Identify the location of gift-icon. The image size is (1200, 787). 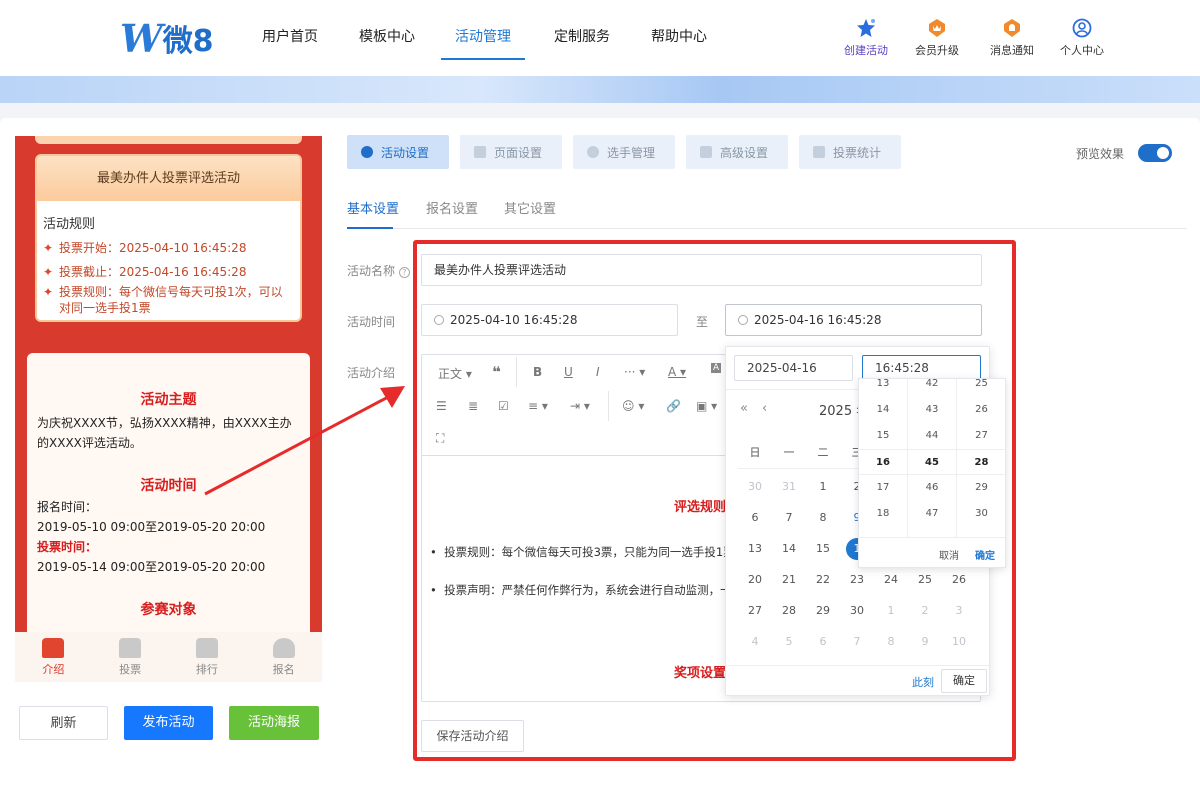
(53, 648).